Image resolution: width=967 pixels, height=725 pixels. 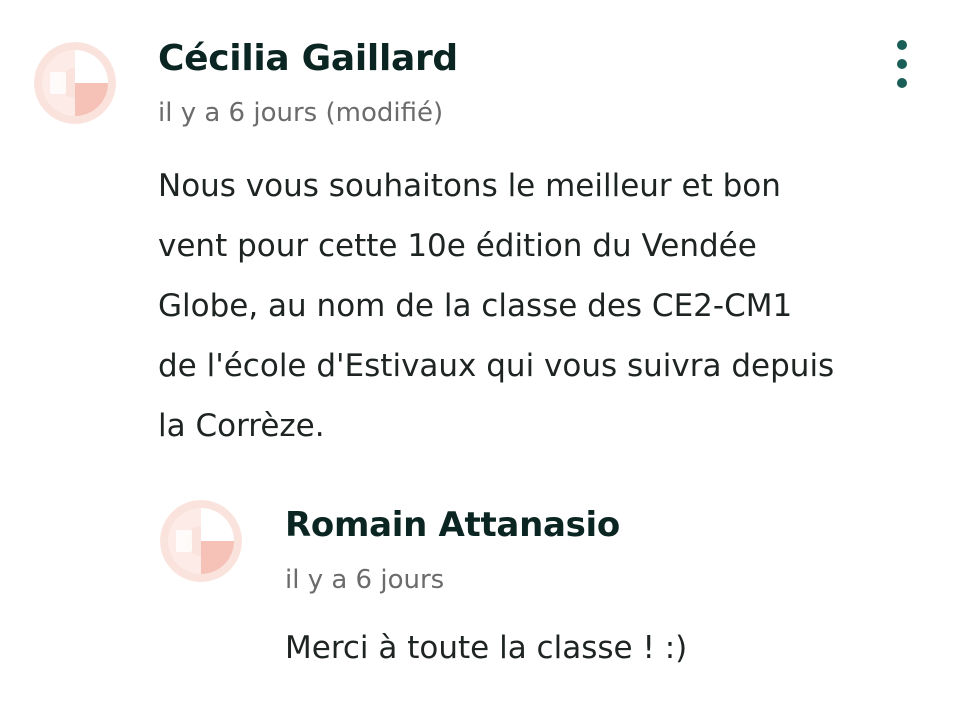 What do you see at coordinates (475, 306) in the screenshot?
I see `comment-body-line: Globe, au nom de la classe des CE2-CM1` at bounding box center [475, 306].